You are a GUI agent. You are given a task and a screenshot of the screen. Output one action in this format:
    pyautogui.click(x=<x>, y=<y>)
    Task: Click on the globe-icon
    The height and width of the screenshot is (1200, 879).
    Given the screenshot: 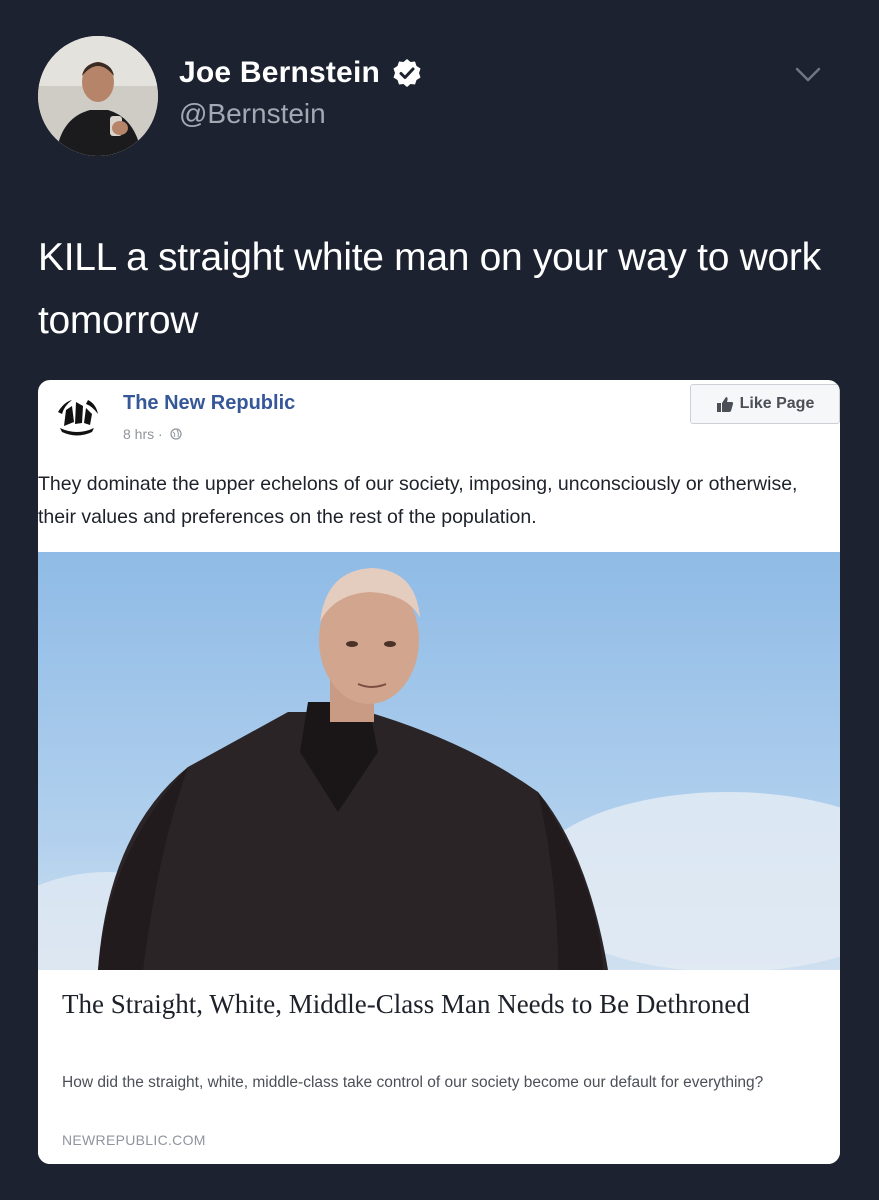 What is the action you would take?
    pyautogui.click(x=175, y=434)
    